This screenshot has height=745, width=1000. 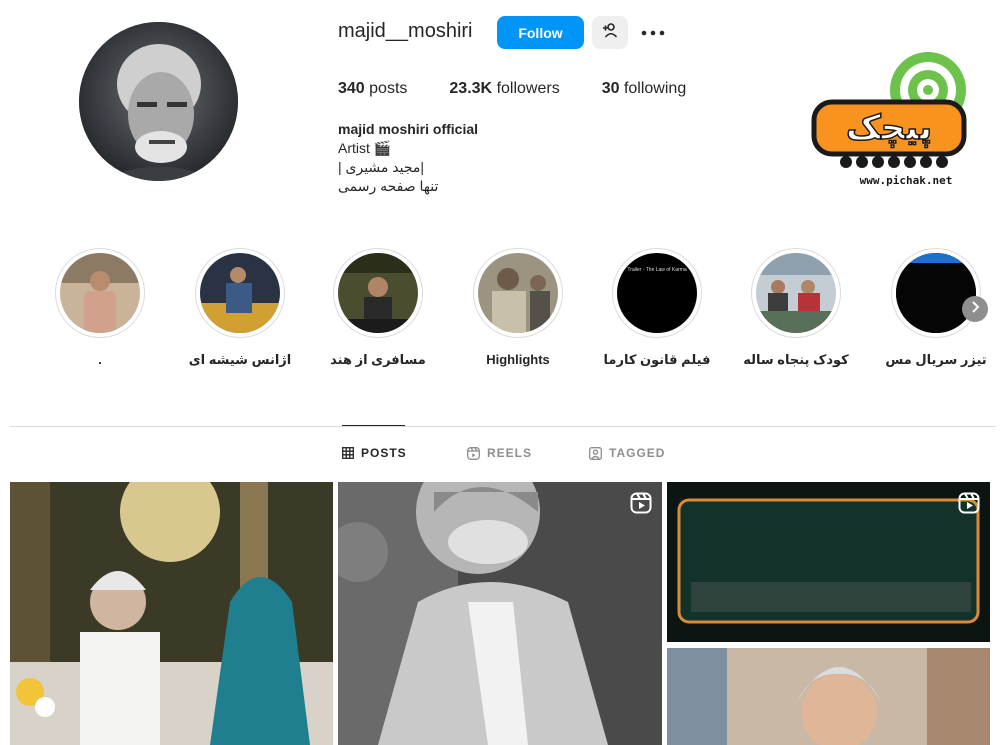 What do you see at coordinates (158, 101) in the screenshot?
I see `profile-avatar` at bounding box center [158, 101].